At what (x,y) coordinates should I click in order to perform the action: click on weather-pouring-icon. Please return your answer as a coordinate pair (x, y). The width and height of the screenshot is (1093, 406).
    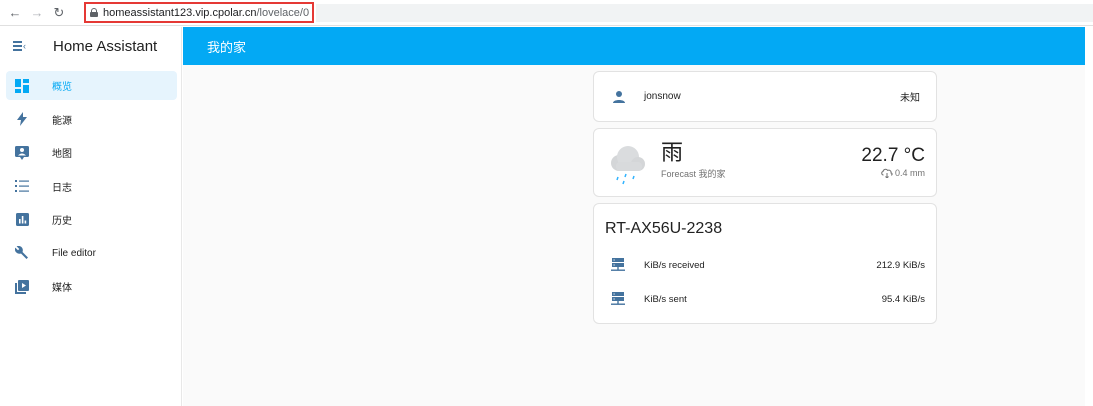
    Looking at the image, I should click on (887, 173).